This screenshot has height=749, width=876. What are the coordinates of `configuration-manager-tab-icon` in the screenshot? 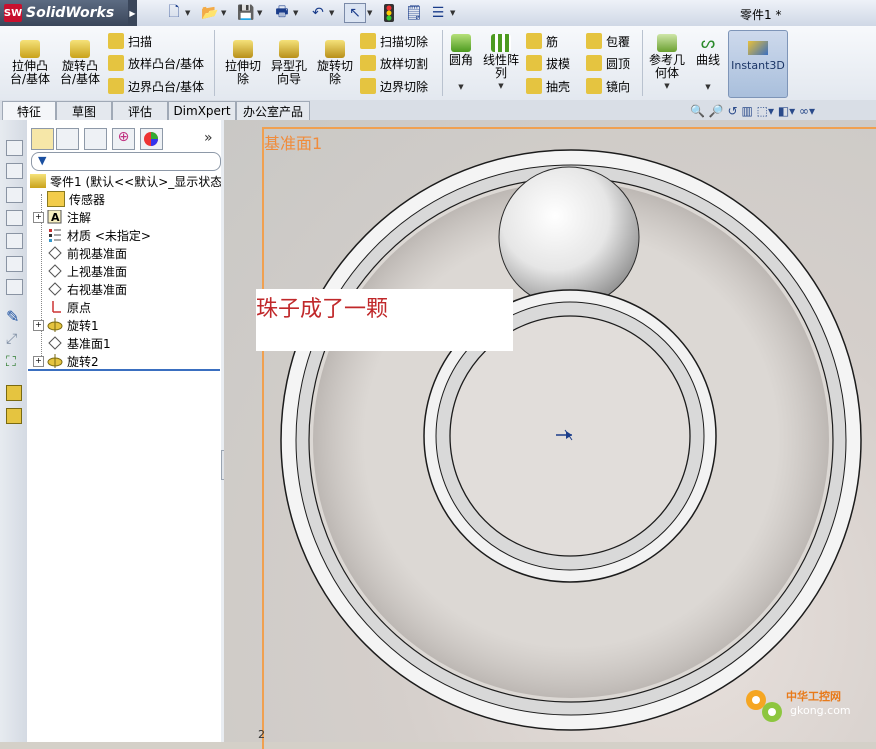 It's located at (95, 139).